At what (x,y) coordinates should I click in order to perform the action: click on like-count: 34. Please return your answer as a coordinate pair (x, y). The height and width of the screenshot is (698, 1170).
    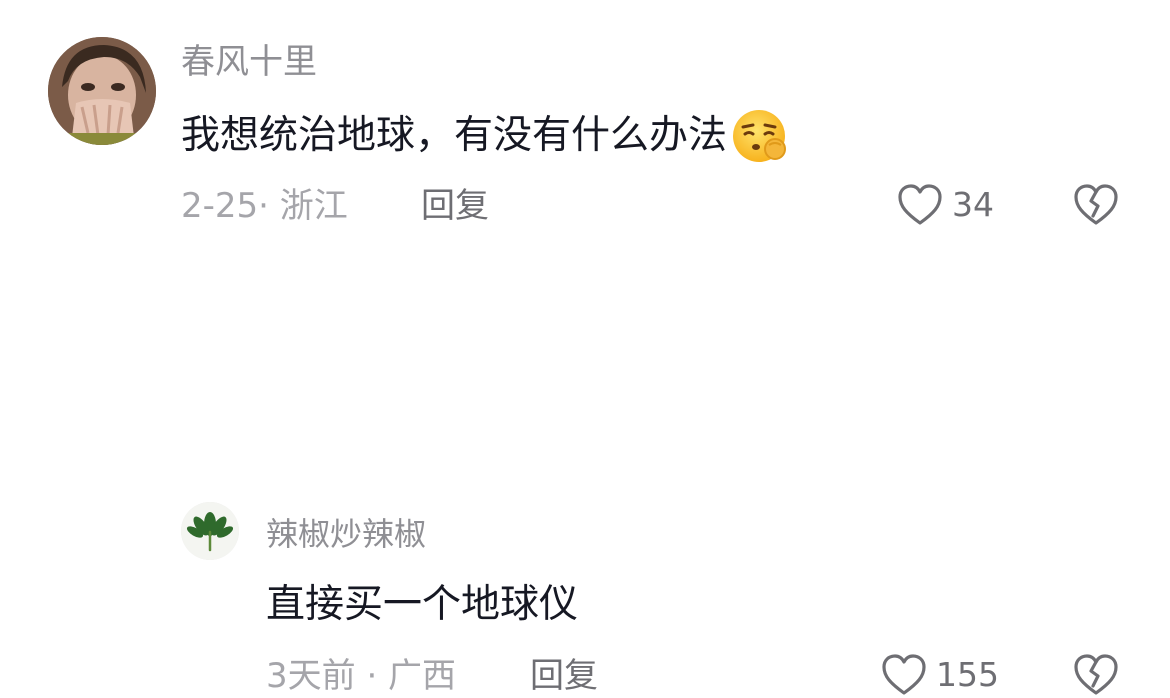
    Looking at the image, I should click on (973, 204).